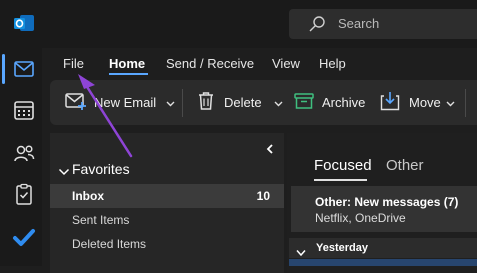 This screenshot has width=477, height=273. What do you see at coordinates (101, 169) in the screenshot?
I see `favorites-header: Favorites` at bounding box center [101, 169].